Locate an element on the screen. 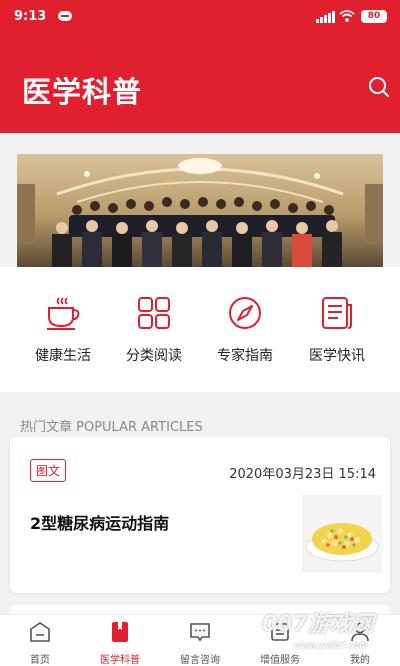 This screenshot has height=666, width=400. battery-icon: 80 is located at coordinates (374, 16).